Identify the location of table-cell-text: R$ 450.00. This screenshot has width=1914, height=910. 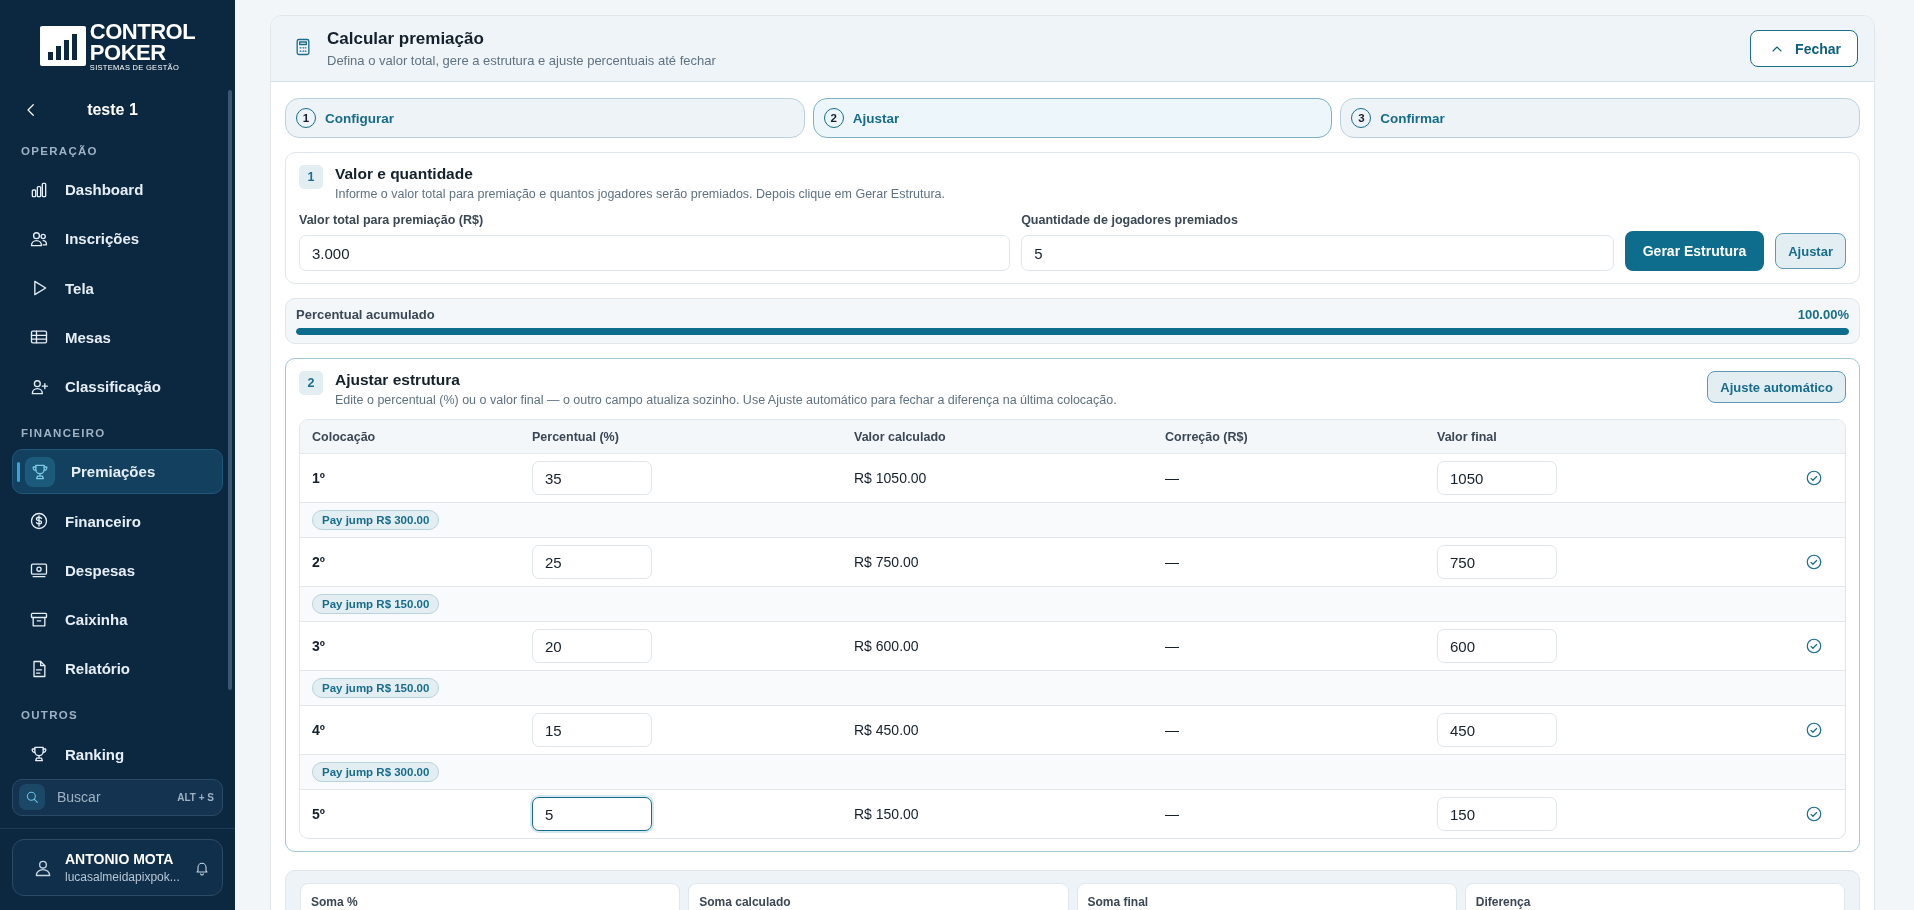
(887, 730).